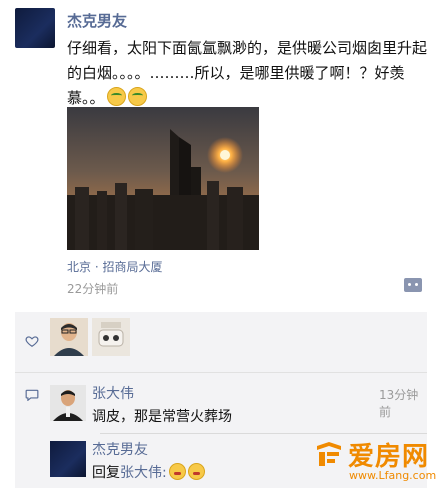  I want to click on commenter-name: 杰克男友, so click(120, 449).